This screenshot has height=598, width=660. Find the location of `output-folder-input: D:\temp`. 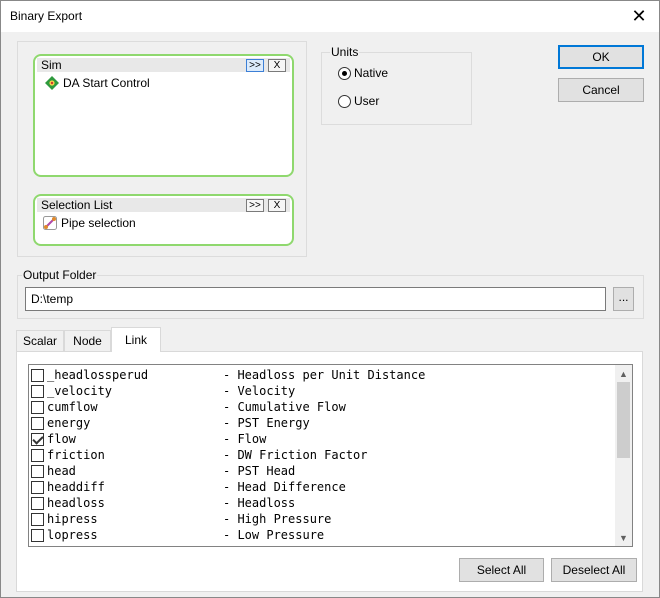

output-folder-input: D:\temp is located at coordinates (315, 299).